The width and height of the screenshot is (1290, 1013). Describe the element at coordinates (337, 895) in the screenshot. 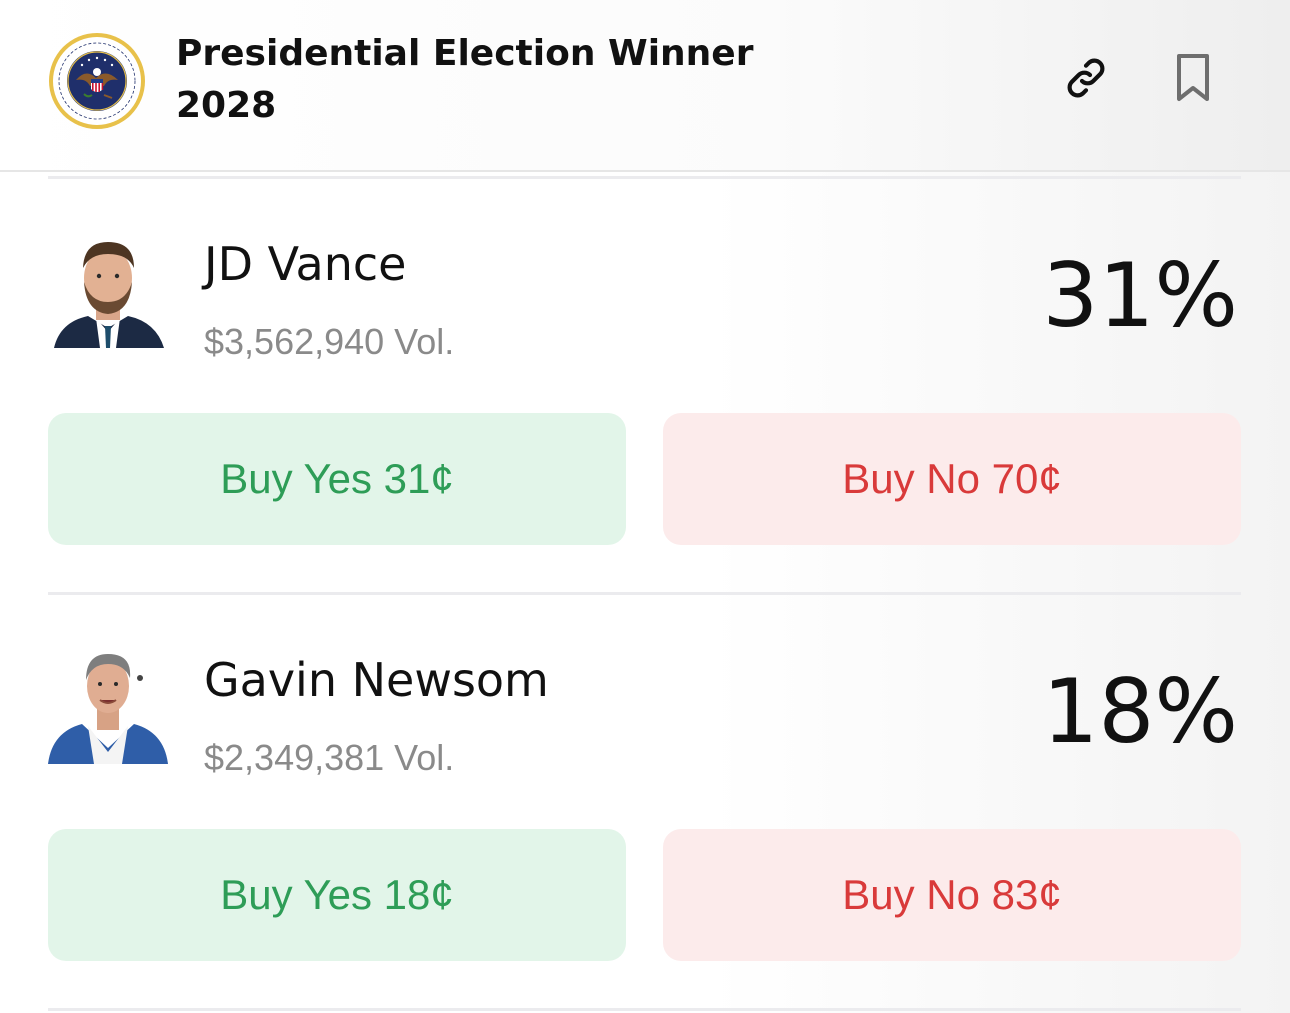

I see `buy-yes-button: Buy Yes 18¢` at that location.